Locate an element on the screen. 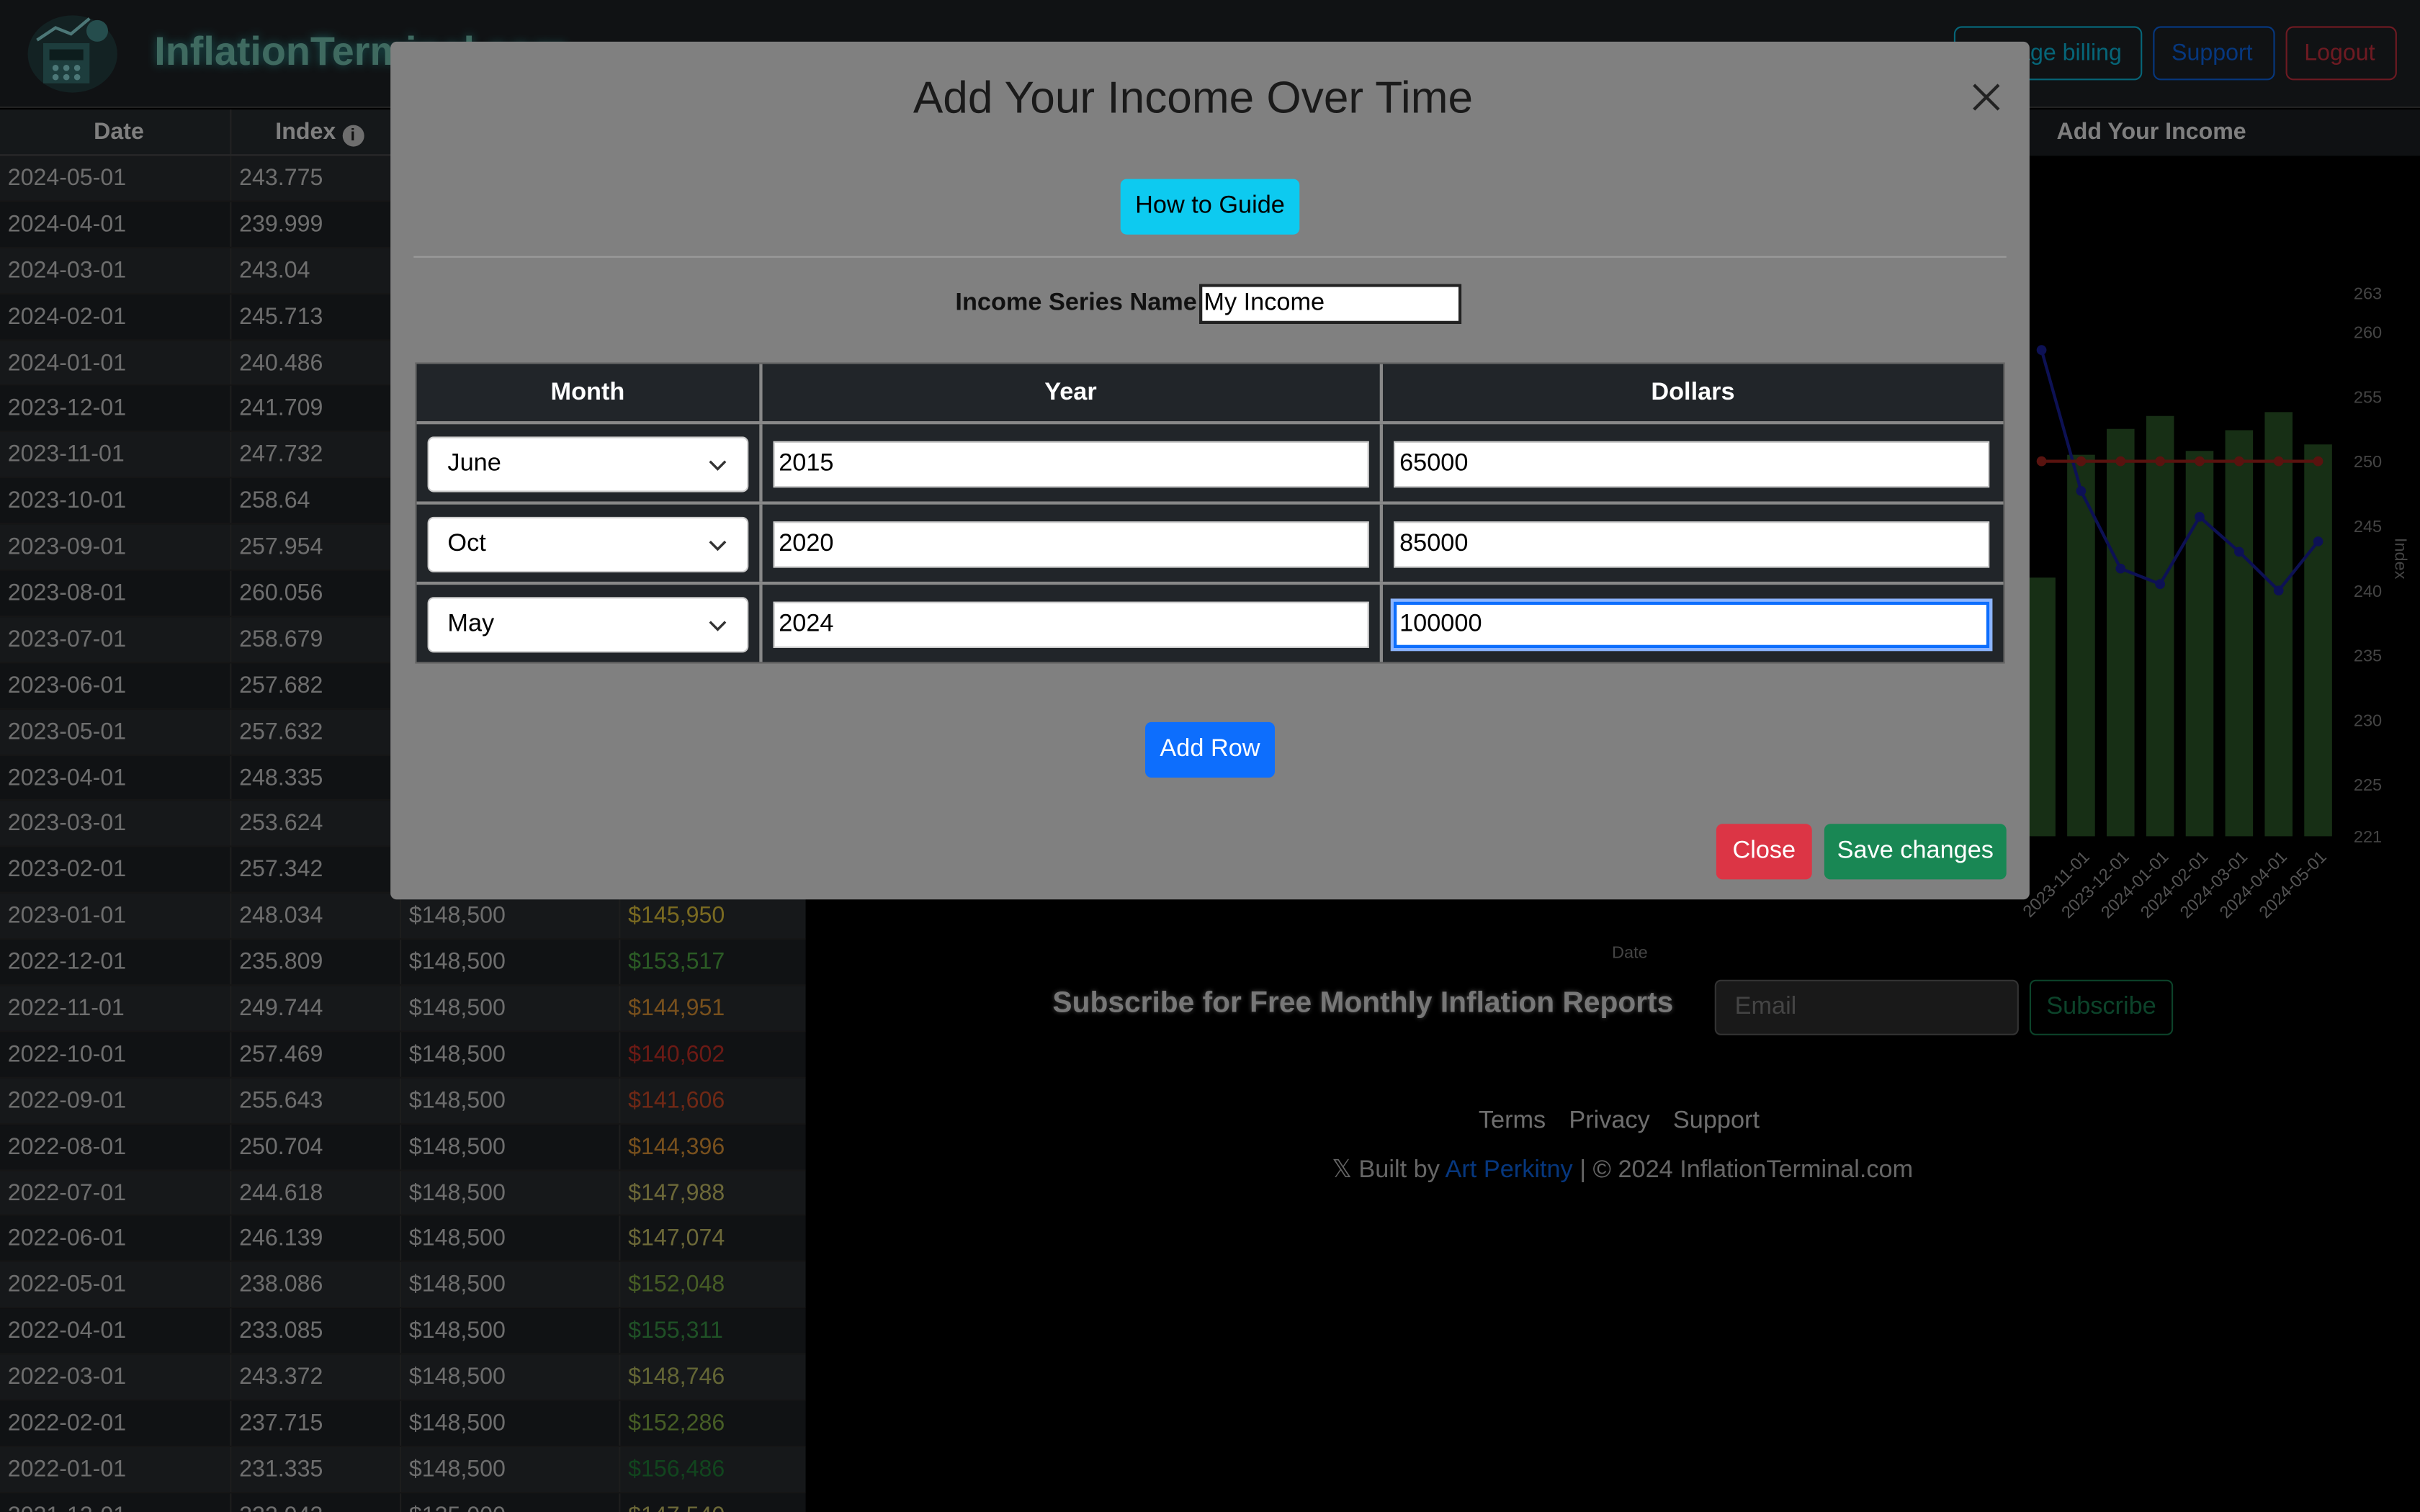 The width and height of the screenshot is (2420, 1512). month-select: May is located at coordinates (588, 625).